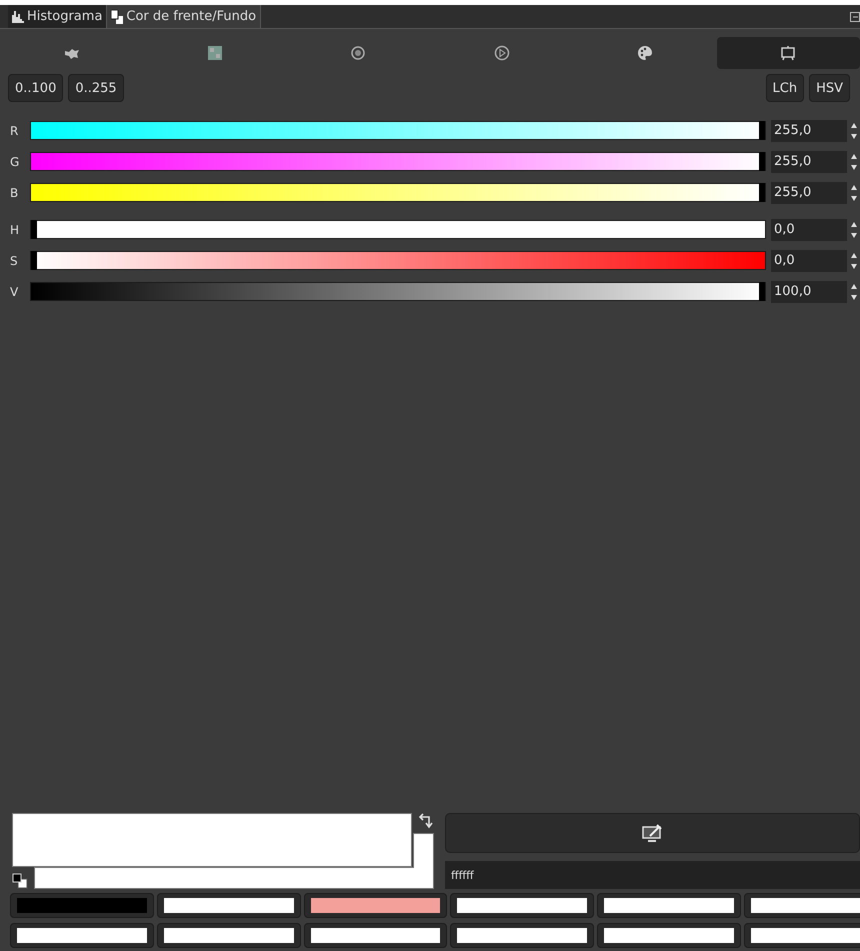 The width and height of the screenshot is (860, 951). What do you see at coordinates (785, 88) in the screenshot?
I see `model-button: LCh` at bounding box center [785, 88].